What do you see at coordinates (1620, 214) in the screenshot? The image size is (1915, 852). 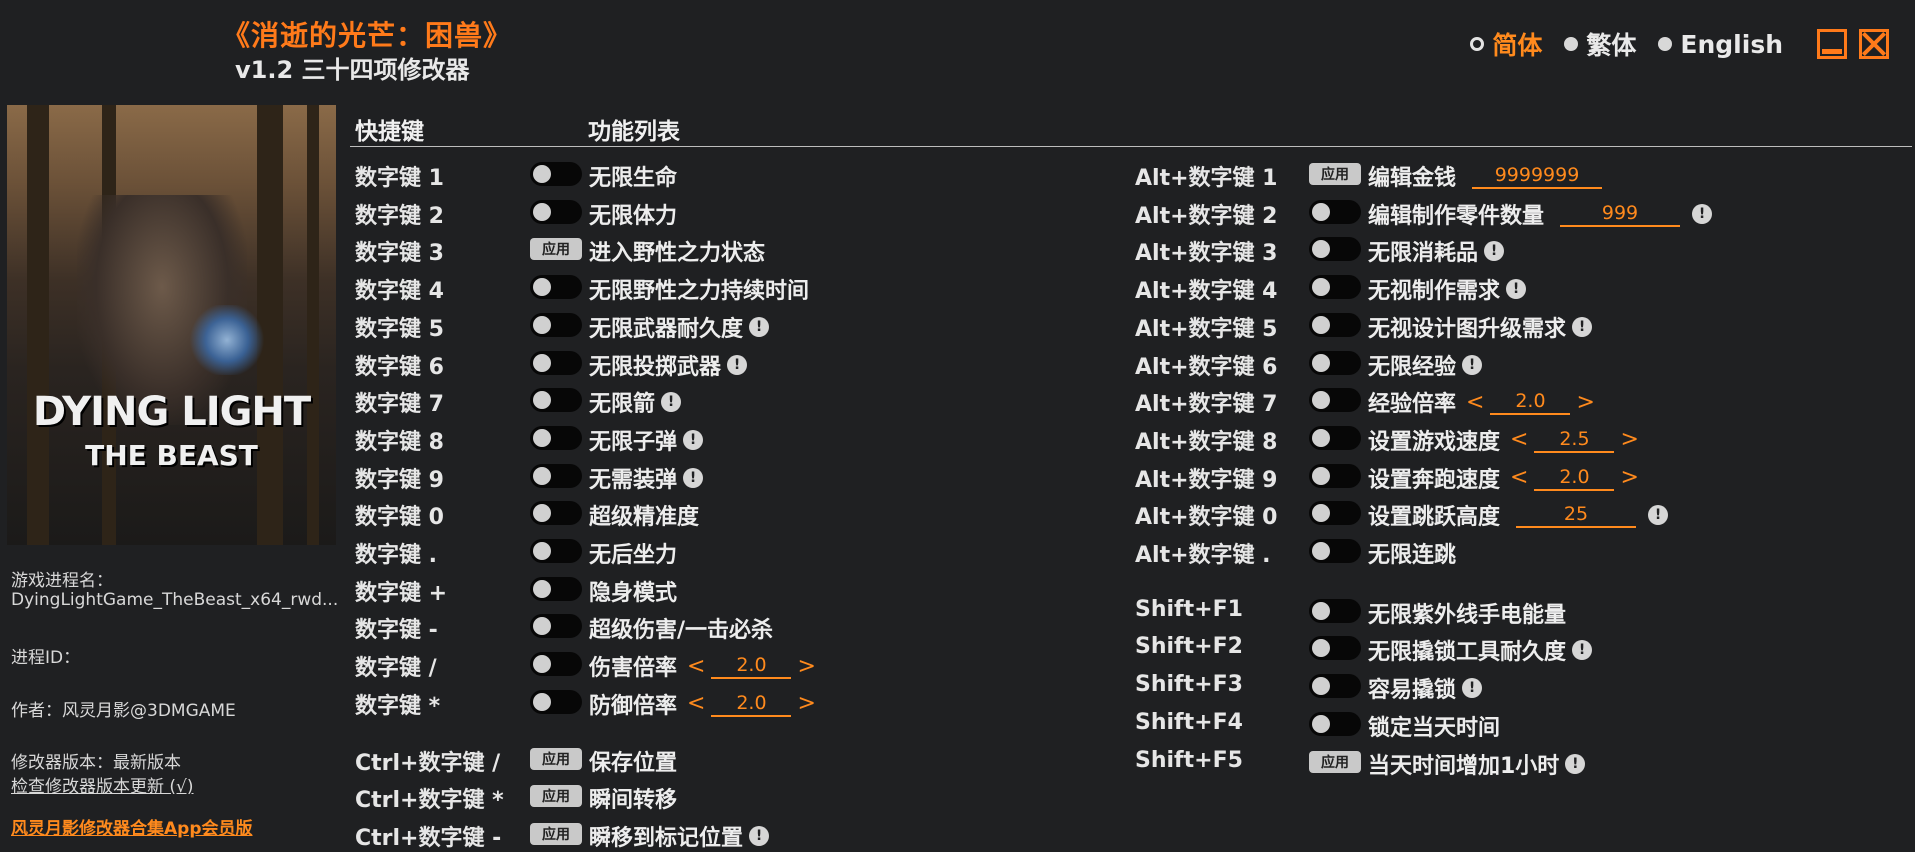 I see `value-input: 999` at bounding box center [1620, 214].